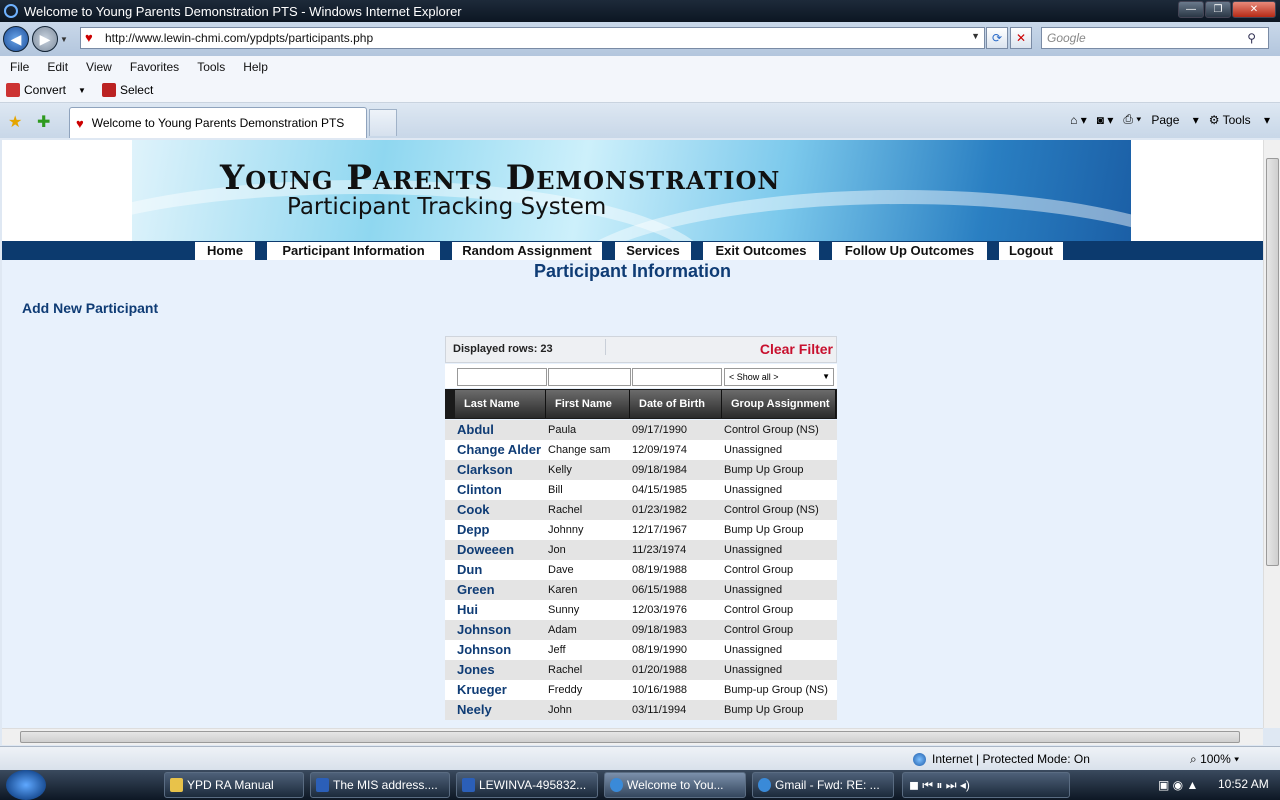 The image size is (1280, 800). Describe the element at coordinates (779, 377) in the screenshot. I see `group-filter-select: < Show all > ▼` at that location.